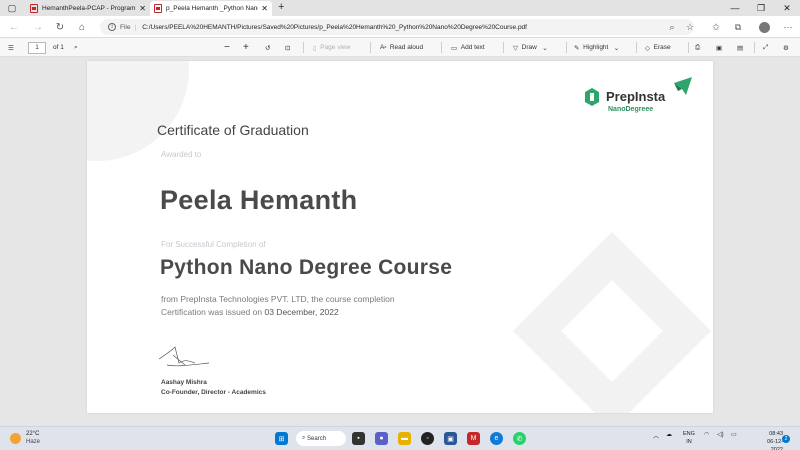 Image resolution: width=800 pixels, height=450 pixels. What do you see at coordinates (690, 27) in the screenshot?
I see `favorite-add-icon: ☆` at bounding box center [690, 27].